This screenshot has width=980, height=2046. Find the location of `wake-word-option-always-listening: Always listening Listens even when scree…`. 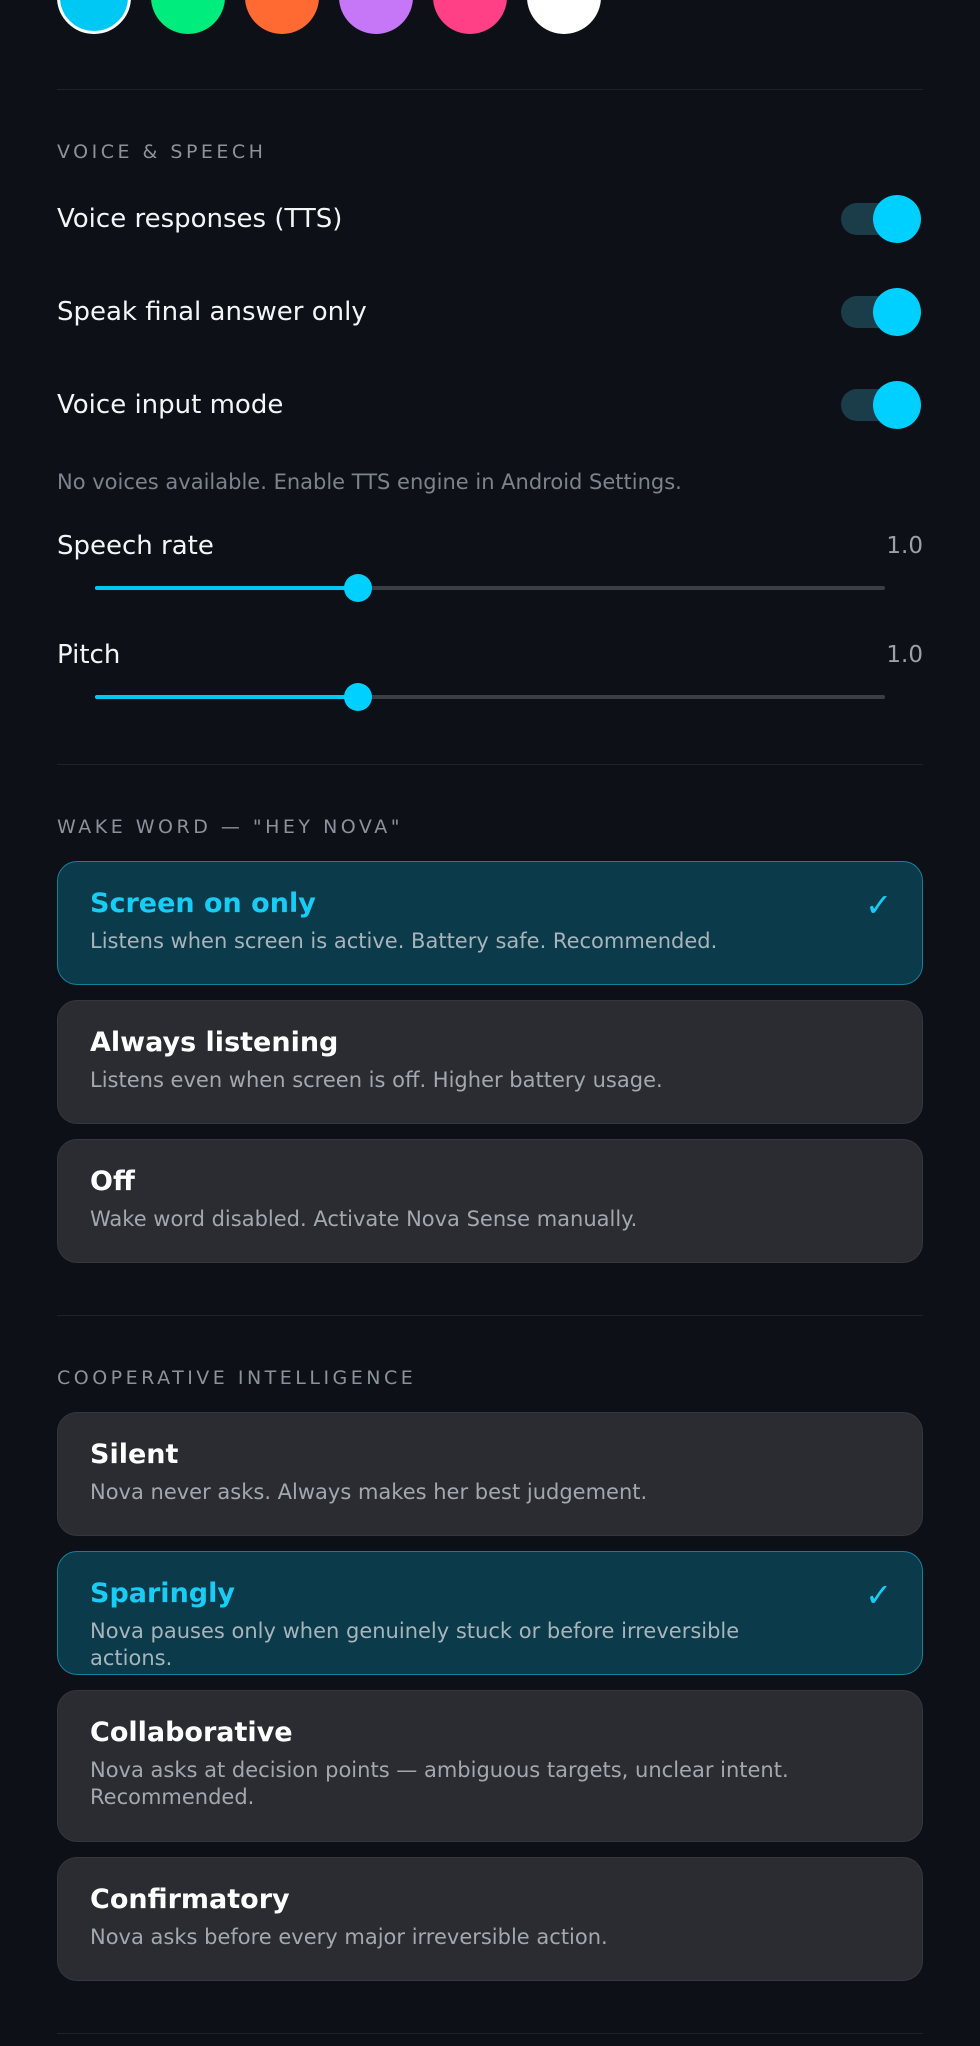

wake-word-option-always-listening: Always listening Listens even when scree… is located at coordinates (490, 1062).